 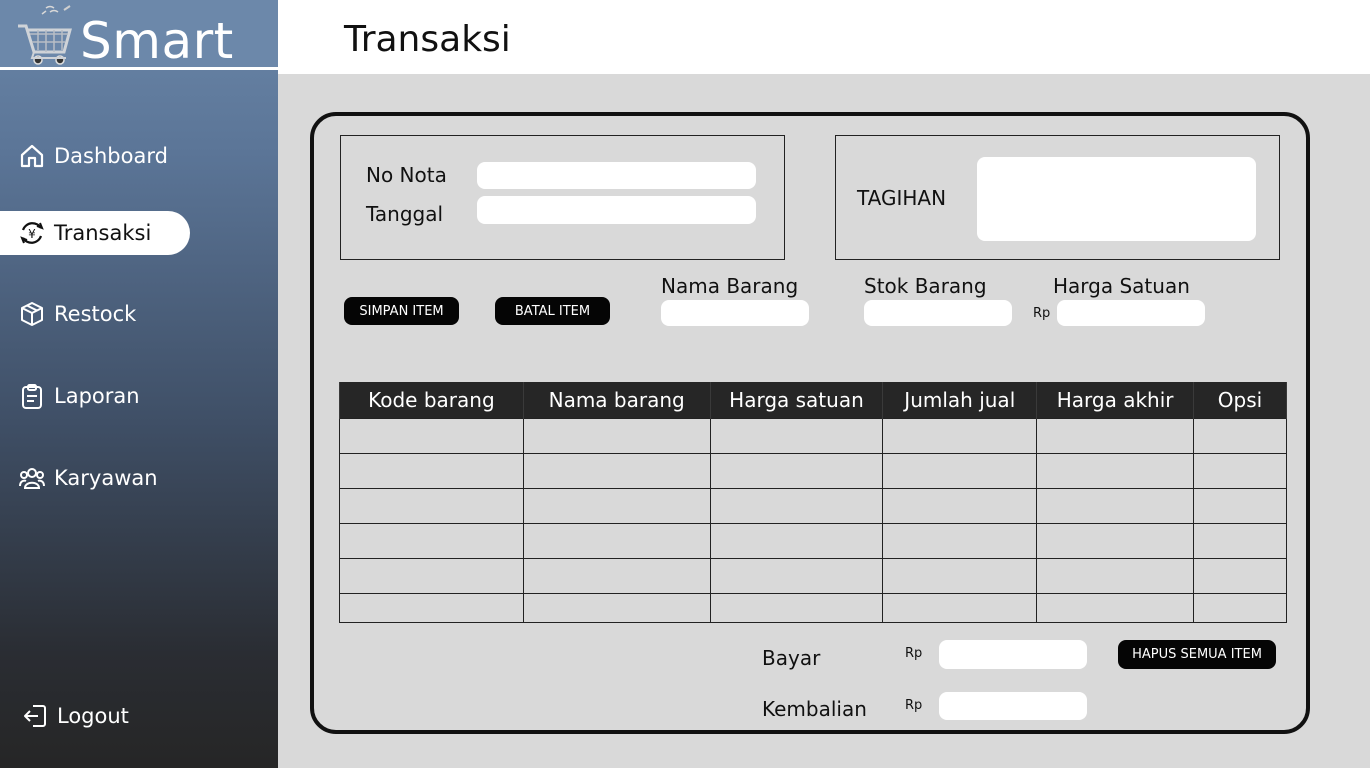 What do you see at coordinates (824, 37) in the screenshot?
I see `header: Transaksi` at bounding box center [824, 37].